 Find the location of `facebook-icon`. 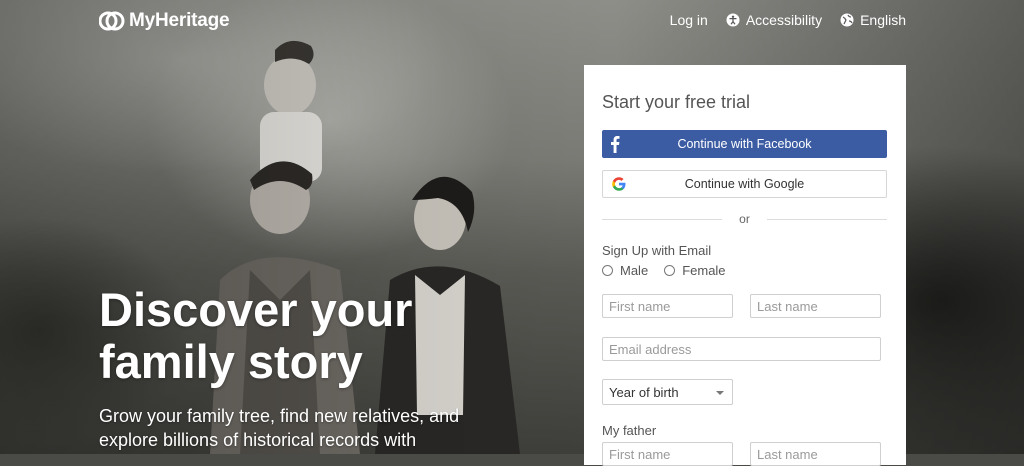

facebook-icon is located at coordinates (615, 144).